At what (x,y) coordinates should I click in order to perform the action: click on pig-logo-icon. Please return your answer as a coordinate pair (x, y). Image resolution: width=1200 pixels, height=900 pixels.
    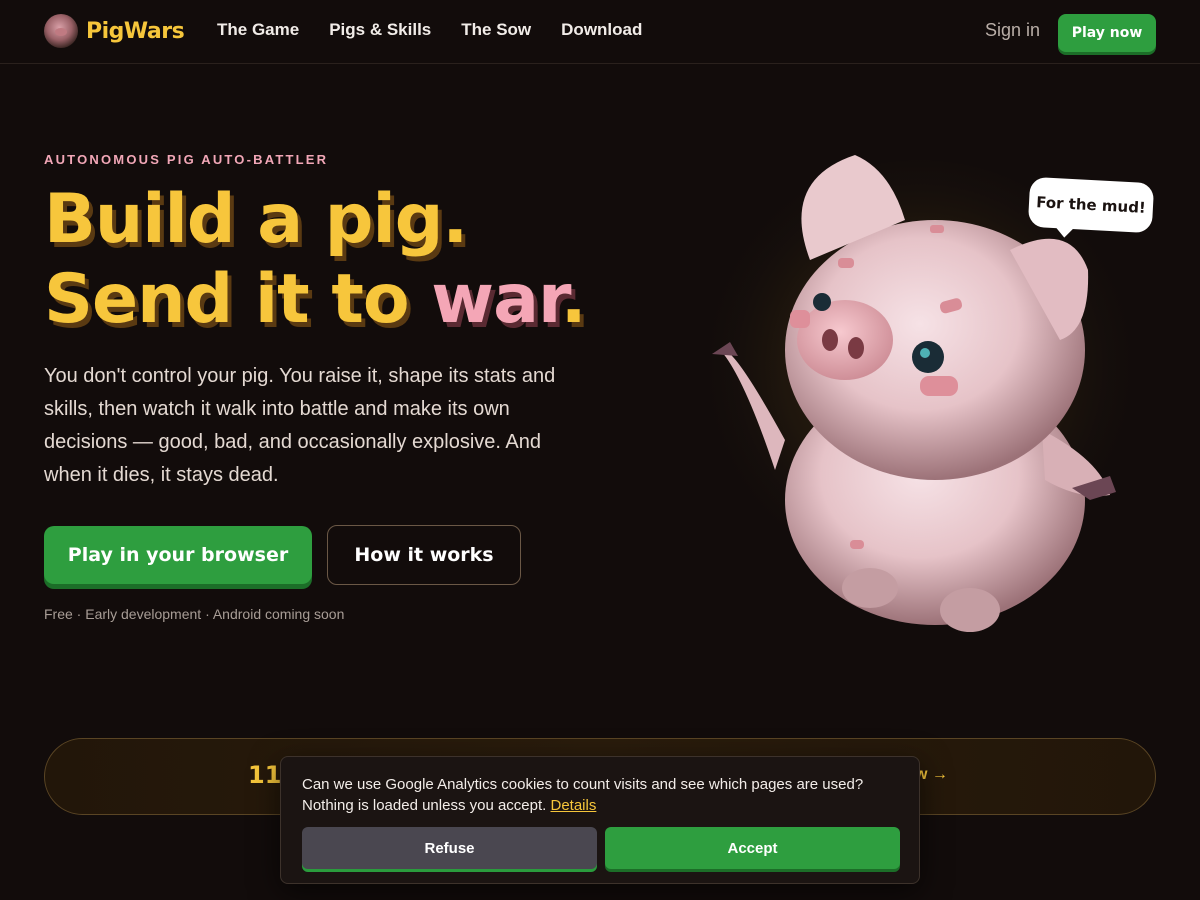
    Looking at the image, I should click on (61, 31).